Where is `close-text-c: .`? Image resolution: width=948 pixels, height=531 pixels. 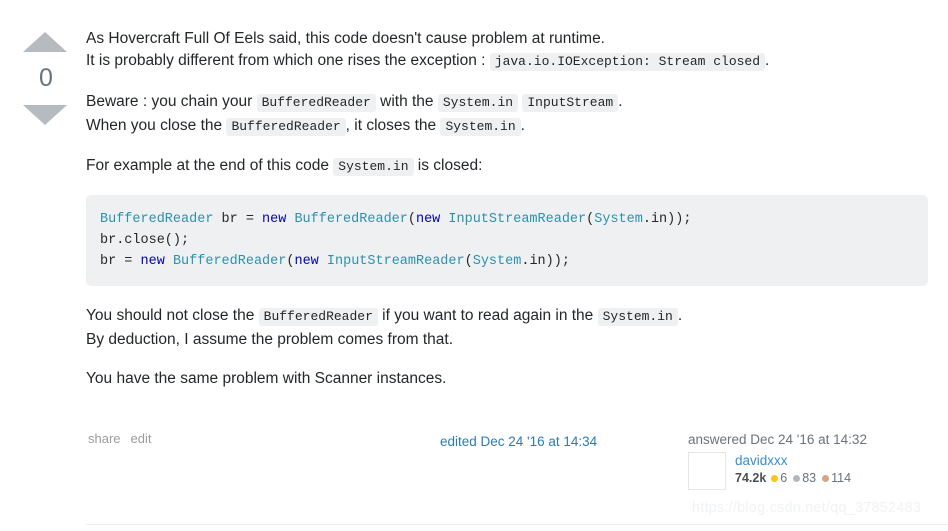
close-text-c: . is located at coordinates (680, 315).